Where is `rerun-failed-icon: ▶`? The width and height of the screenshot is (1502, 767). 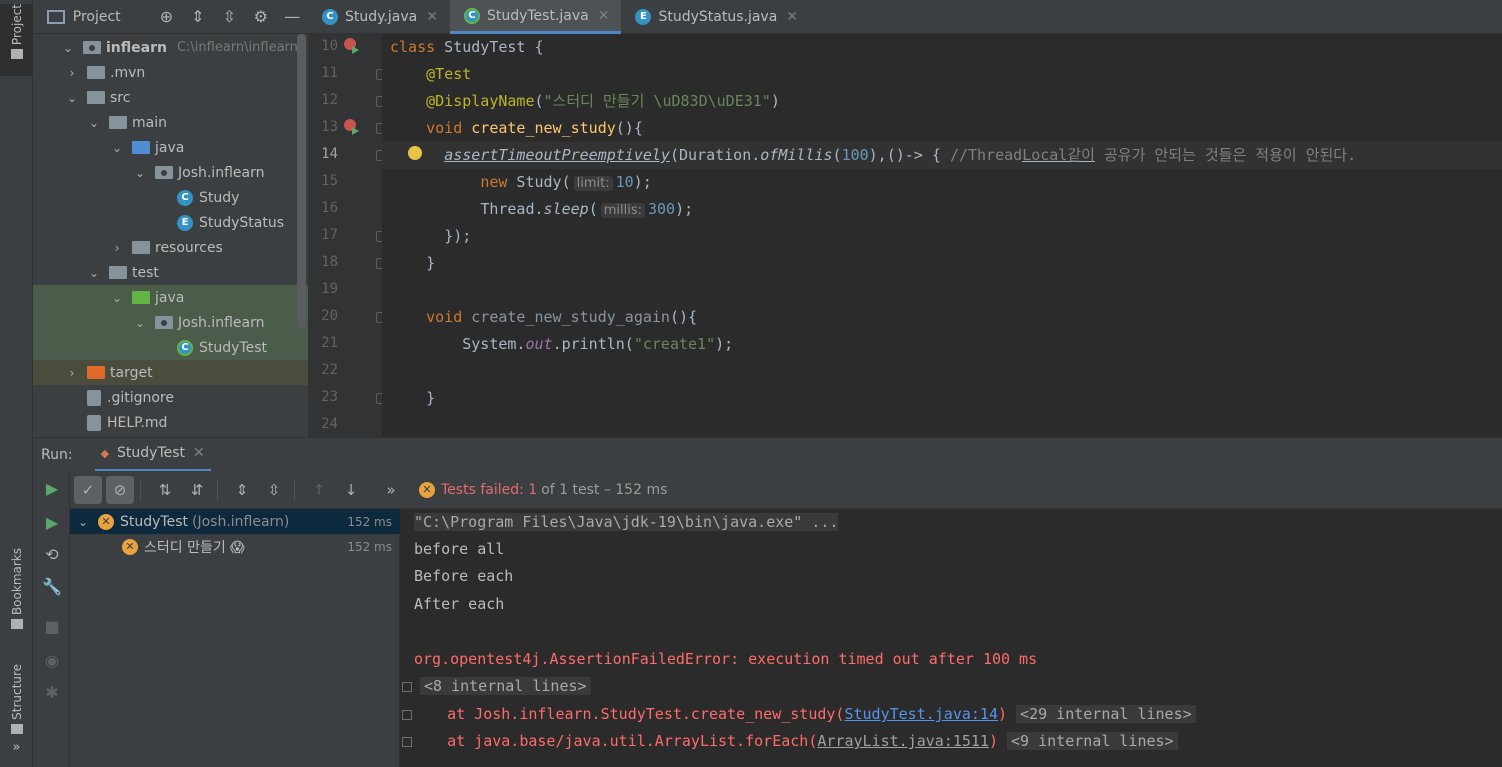
rerun-failed-icon: ▶ is located at coordinates (52, 523).